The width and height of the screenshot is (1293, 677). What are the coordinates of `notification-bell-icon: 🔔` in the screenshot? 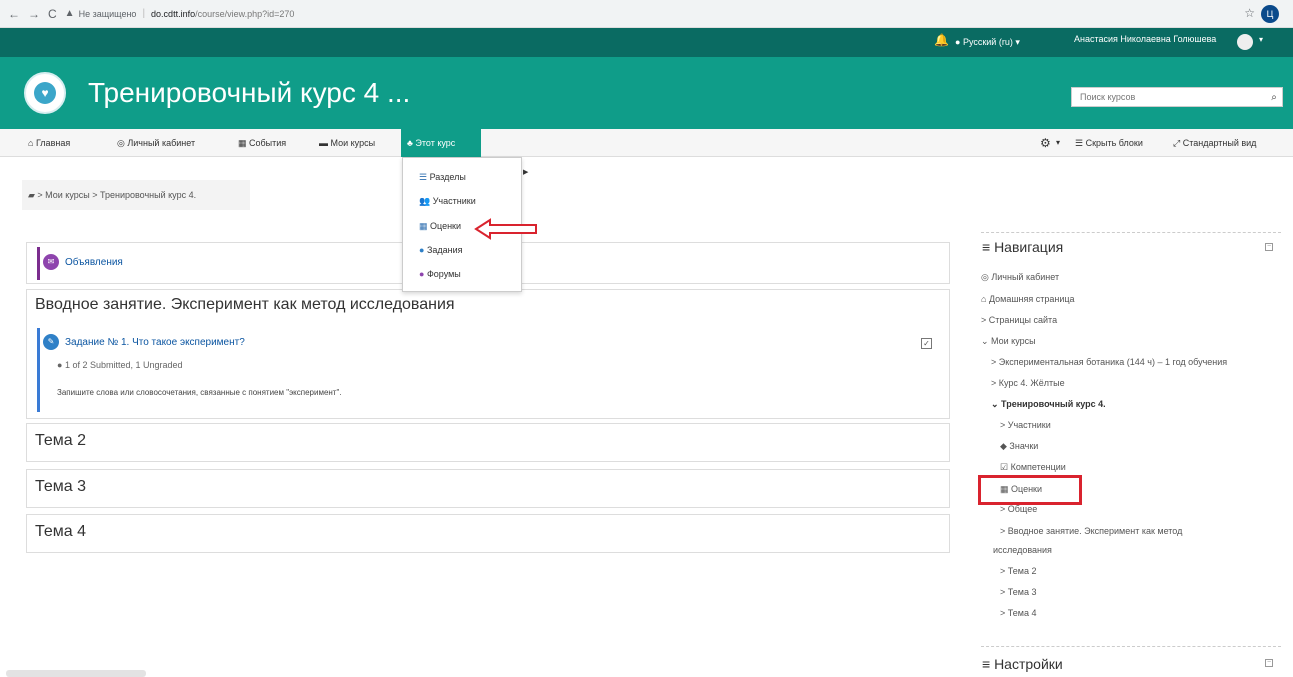 It's located at (941, 40).